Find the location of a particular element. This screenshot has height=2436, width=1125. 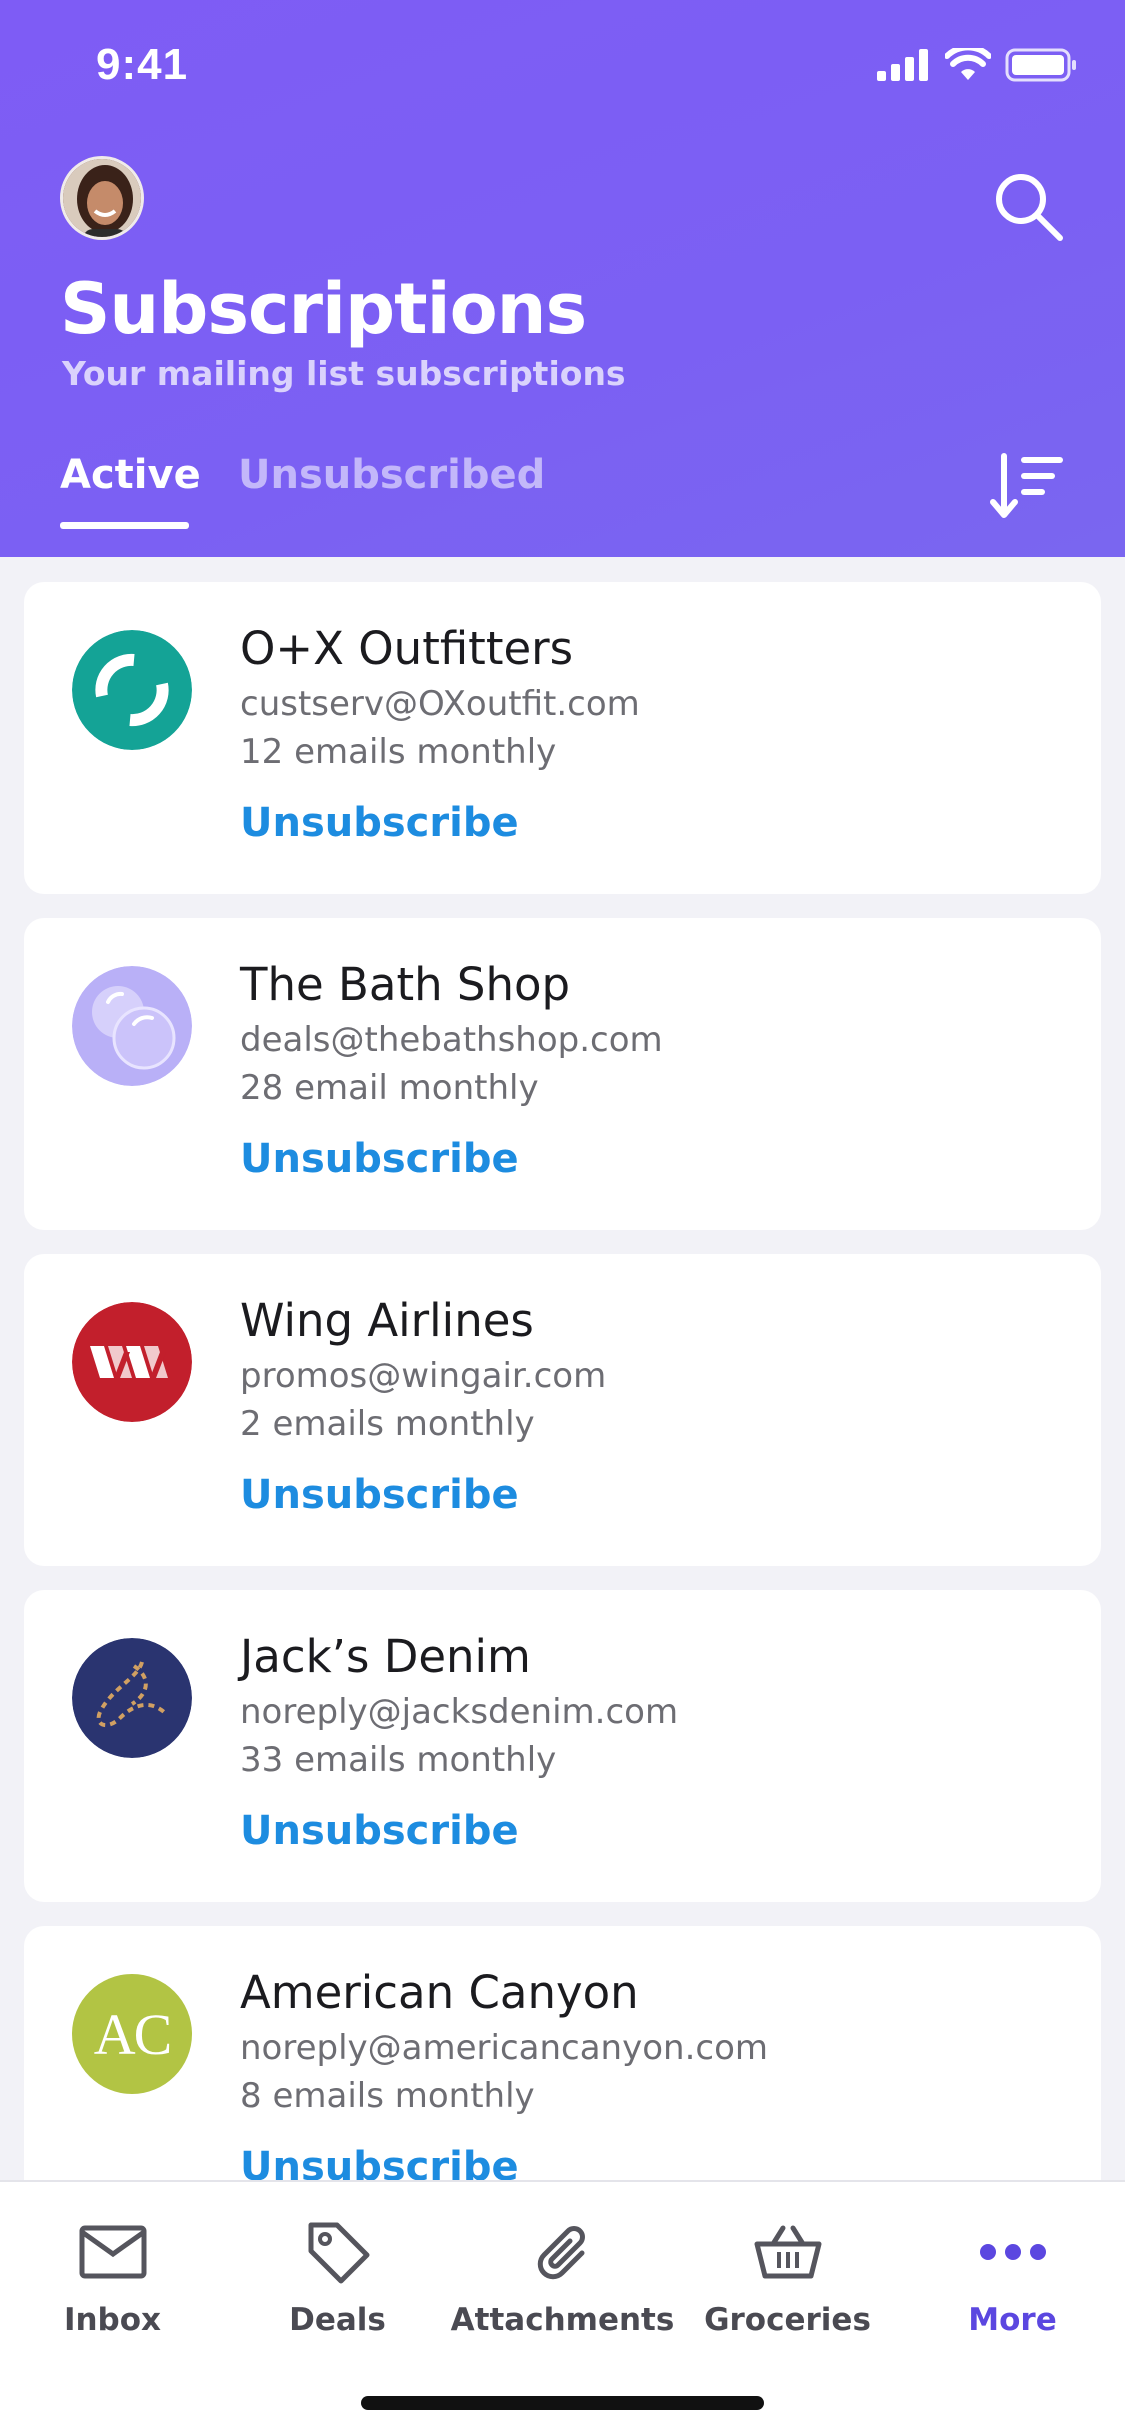

paperclip-icon is located at coordinates (561, 2253).